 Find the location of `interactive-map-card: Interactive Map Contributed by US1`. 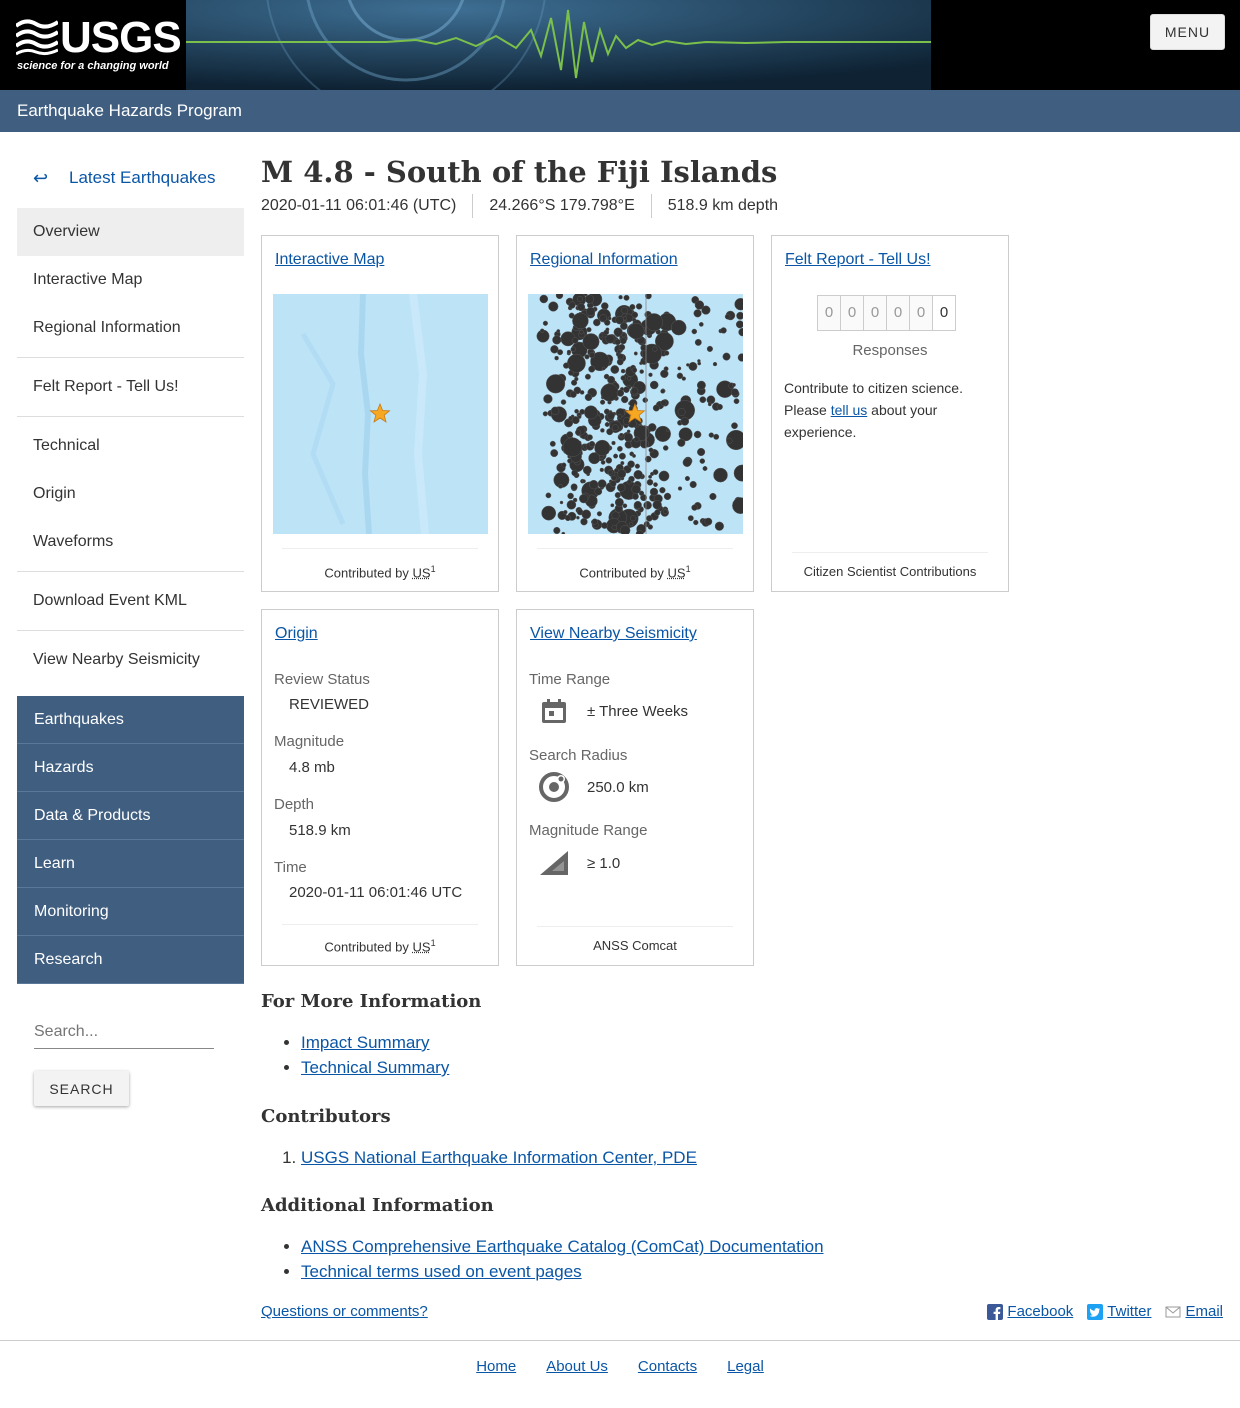

interactive-map-card: Interactive Map Contributed by US1 is located at coordinates (380, 413).